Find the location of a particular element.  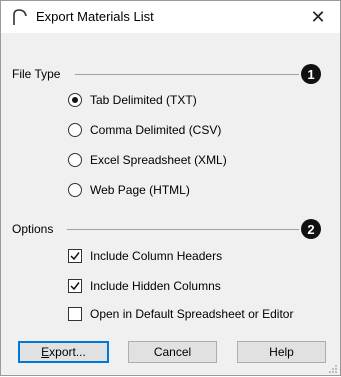

radio-label: Web Page (HTML) is located at coordinates (140, 190).